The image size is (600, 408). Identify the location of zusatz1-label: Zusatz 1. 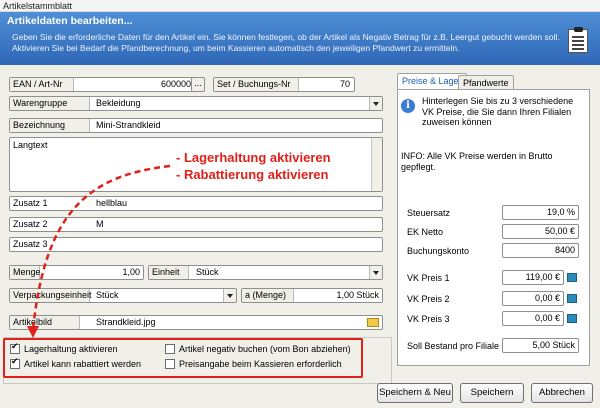
(30, 203).